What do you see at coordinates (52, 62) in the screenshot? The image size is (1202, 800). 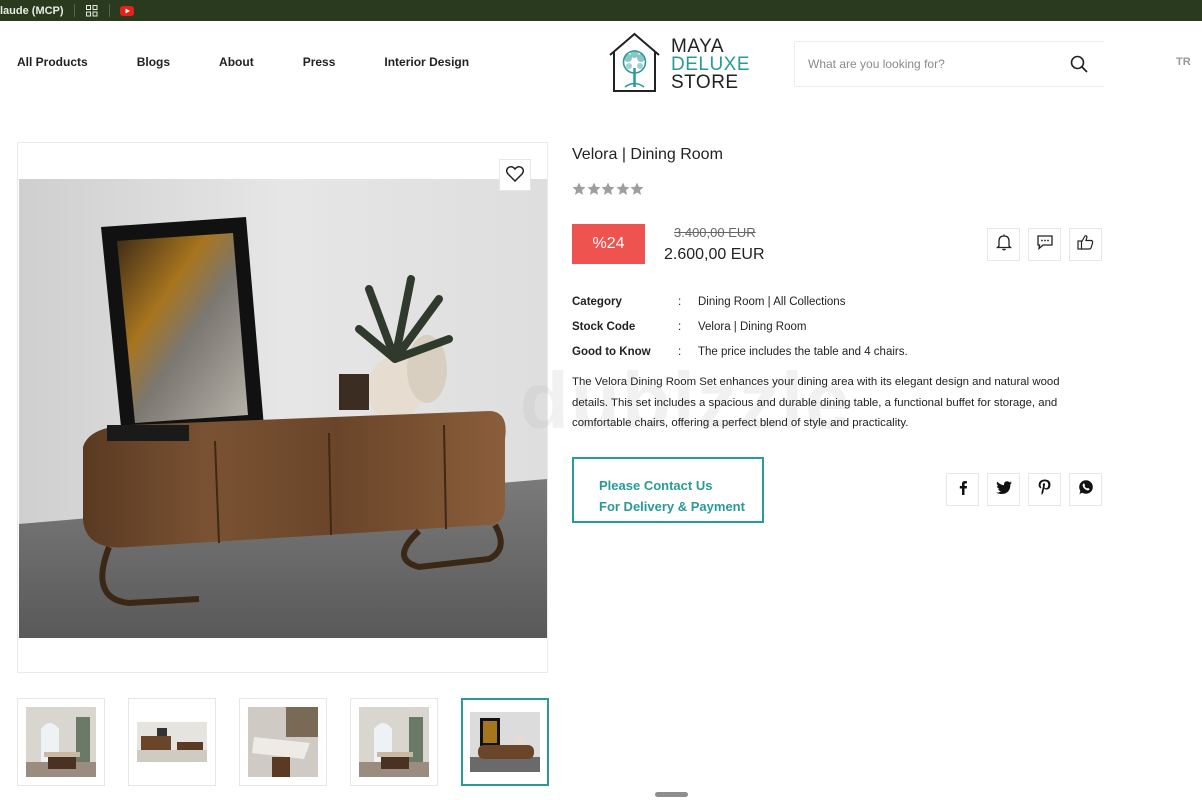 I see `nav-all-products: All Products` at bounding box center [52, 62].